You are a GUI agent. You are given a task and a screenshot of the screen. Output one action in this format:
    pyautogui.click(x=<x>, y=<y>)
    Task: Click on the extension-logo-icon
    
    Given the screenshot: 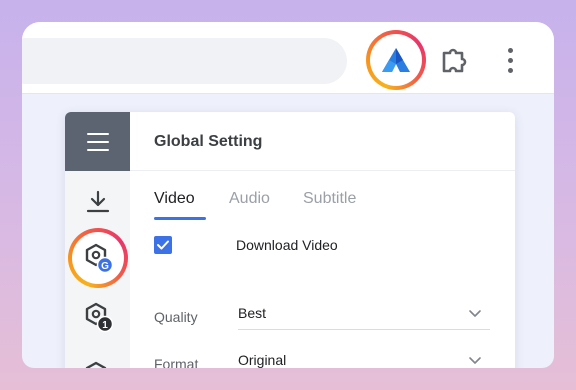 What is the action you would take?
    pyautogui.click(x=396, y=60)
    